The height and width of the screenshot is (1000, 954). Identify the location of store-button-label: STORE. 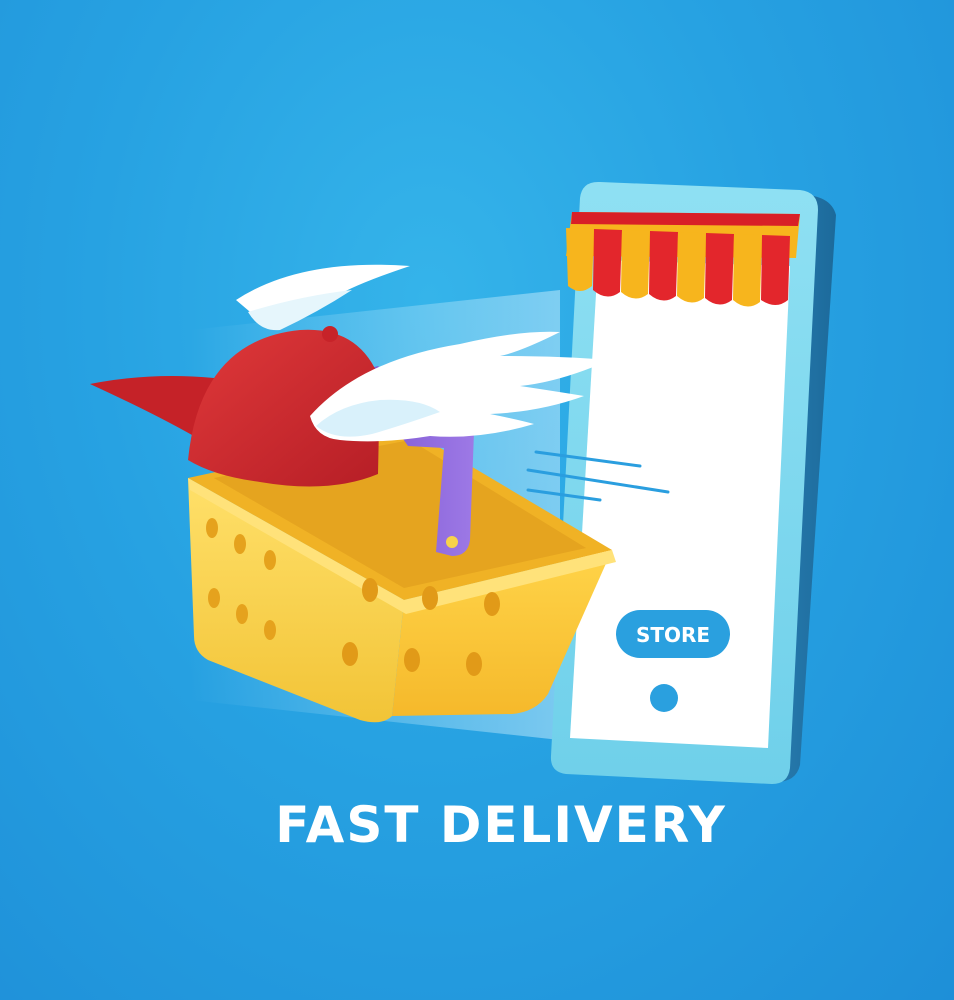
(673, 635).